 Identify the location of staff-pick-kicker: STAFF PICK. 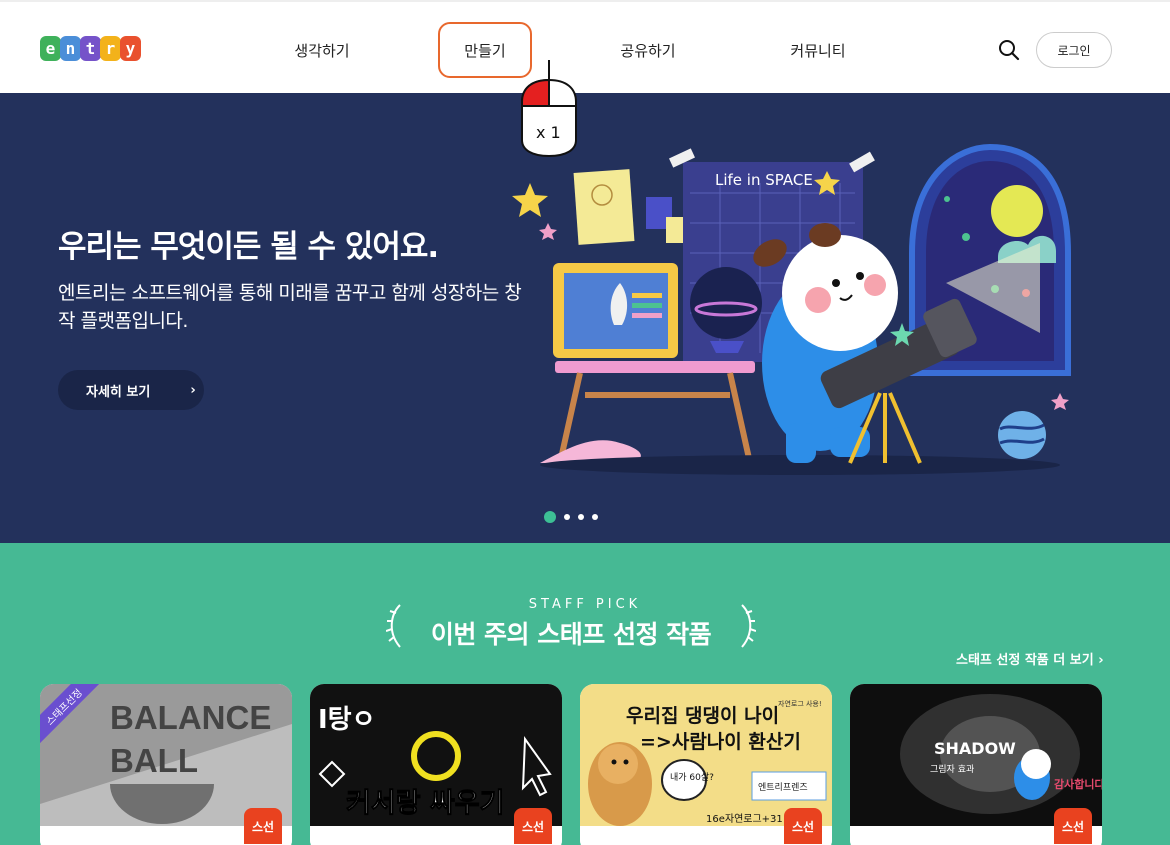
(585, 604).